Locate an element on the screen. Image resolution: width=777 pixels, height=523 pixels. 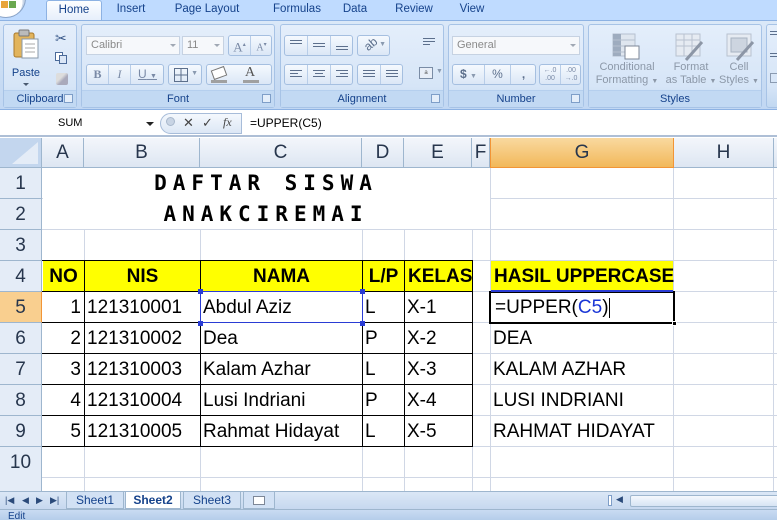
merge-center-icon: a ▼ is located at coordinates (432, 73).